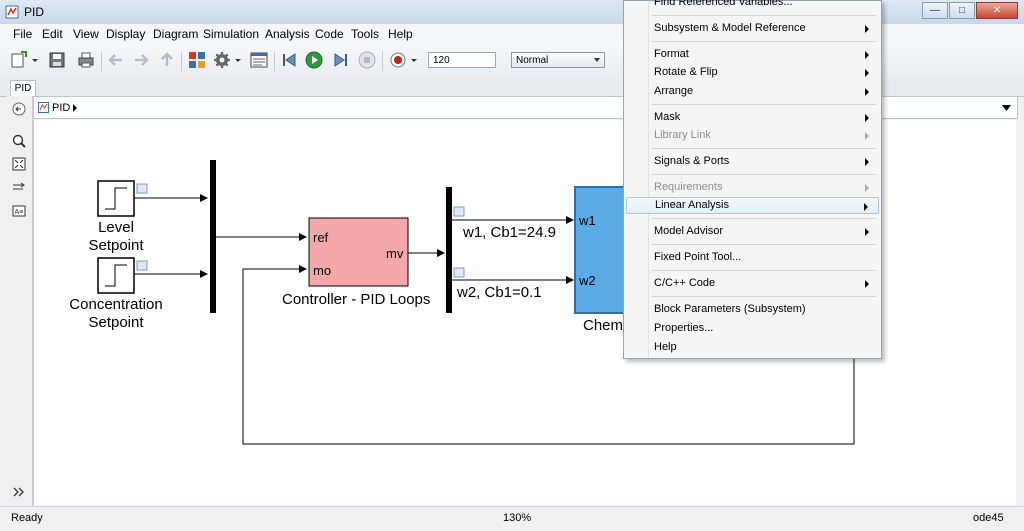  What do you see at coordinates (141, 60) in the screenshot?
I see `forward-icon` at bounding box center [141, 60].